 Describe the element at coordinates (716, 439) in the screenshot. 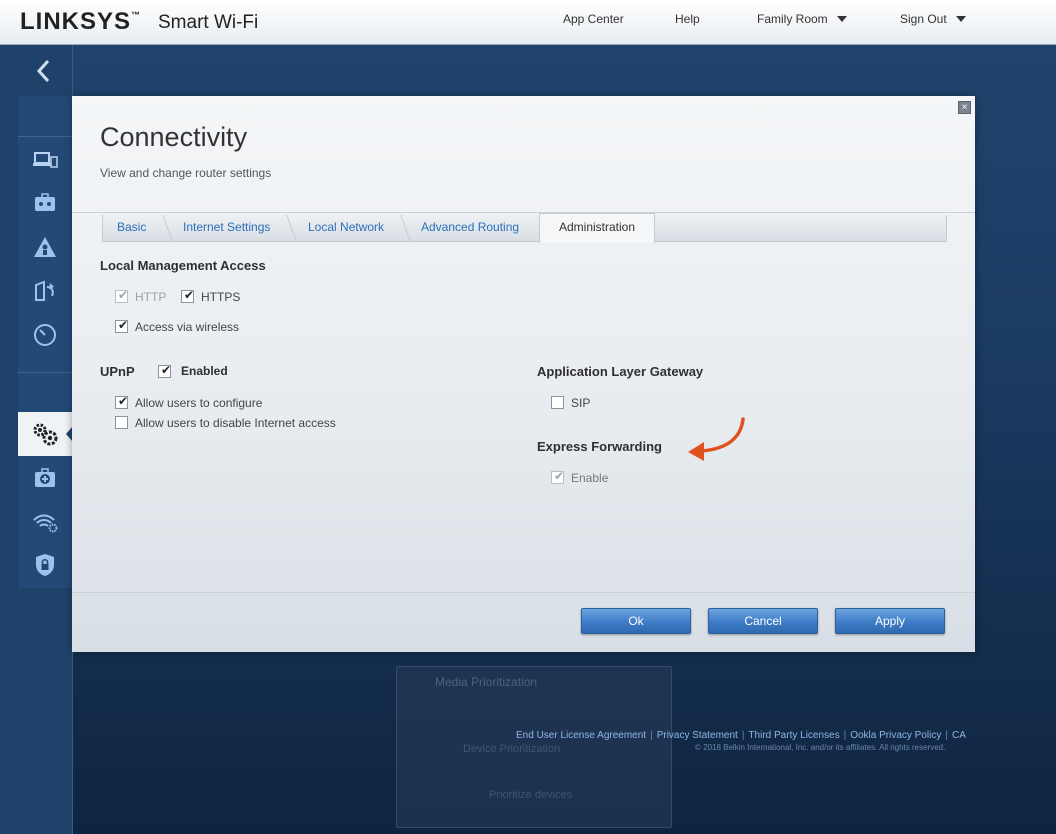

I see `annotation-arrow-icon` at that location.